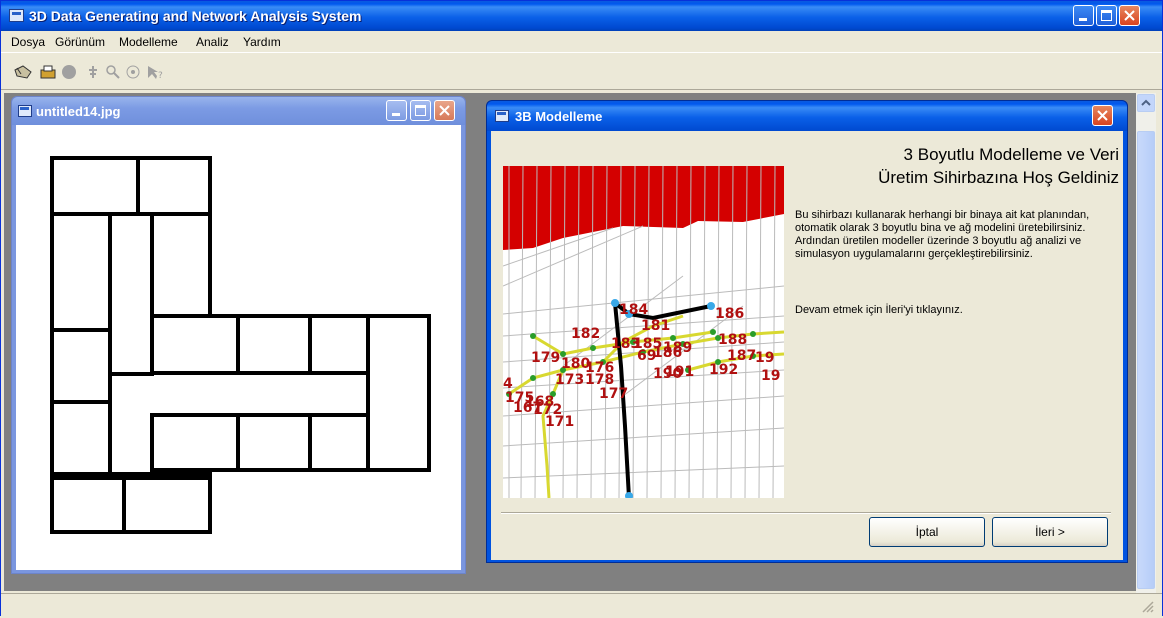 This screenshot has width=1163, height=618. Describe the element at coordinates (93, 72) in the screenshot. I see `pan-icon` at that location.